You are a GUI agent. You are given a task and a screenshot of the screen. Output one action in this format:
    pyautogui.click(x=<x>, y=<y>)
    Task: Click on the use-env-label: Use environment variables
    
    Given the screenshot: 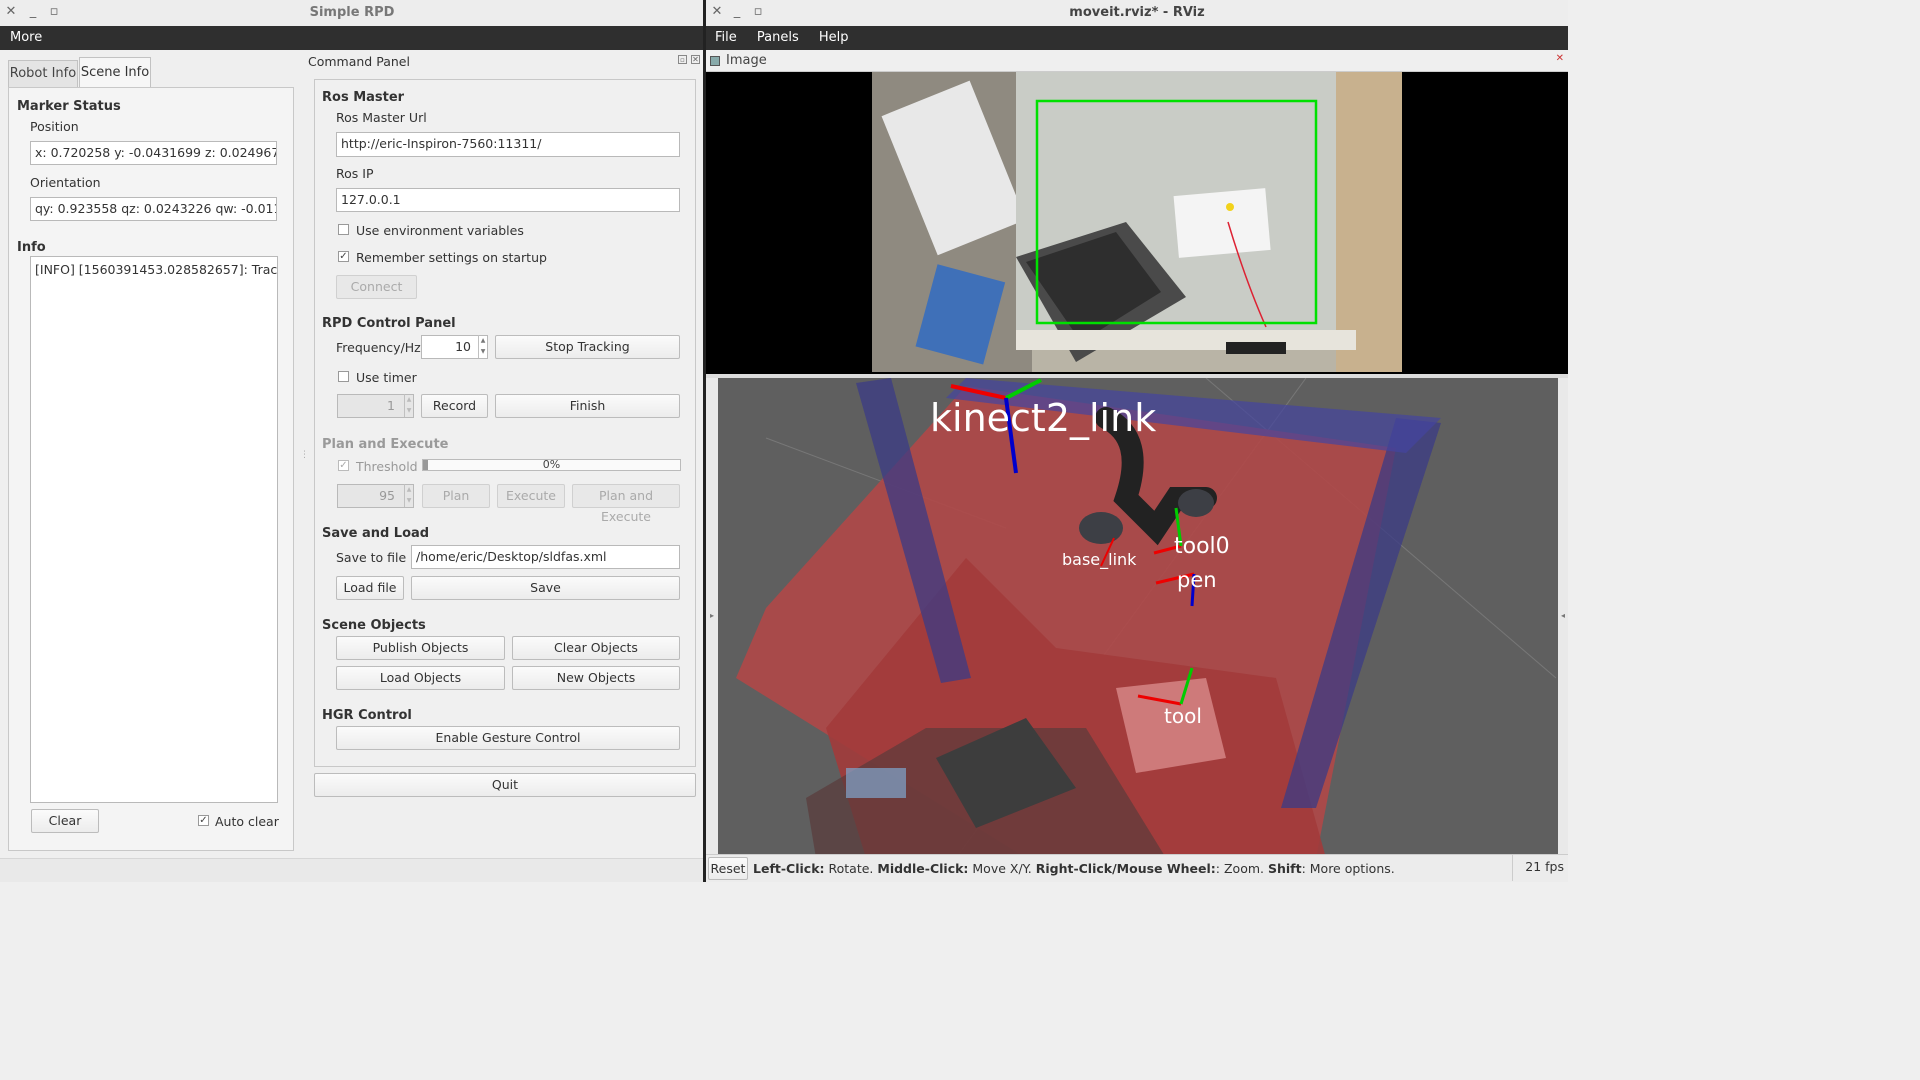 What is the action you would take?
    pyautogui.click(x=440, y=230)
    